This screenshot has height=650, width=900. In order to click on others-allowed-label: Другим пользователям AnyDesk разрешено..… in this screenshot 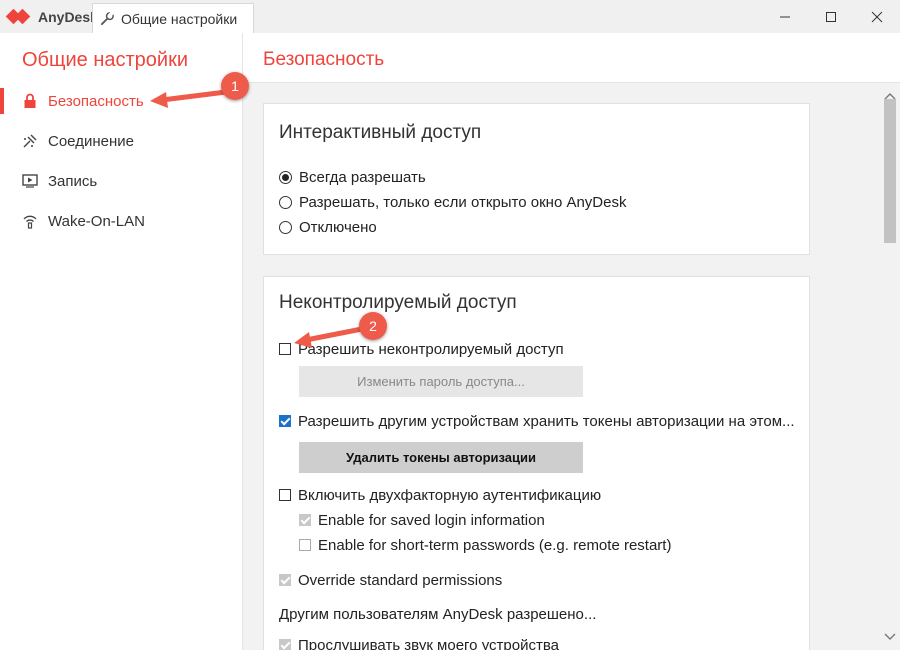, I will do `click(438, 614)`.